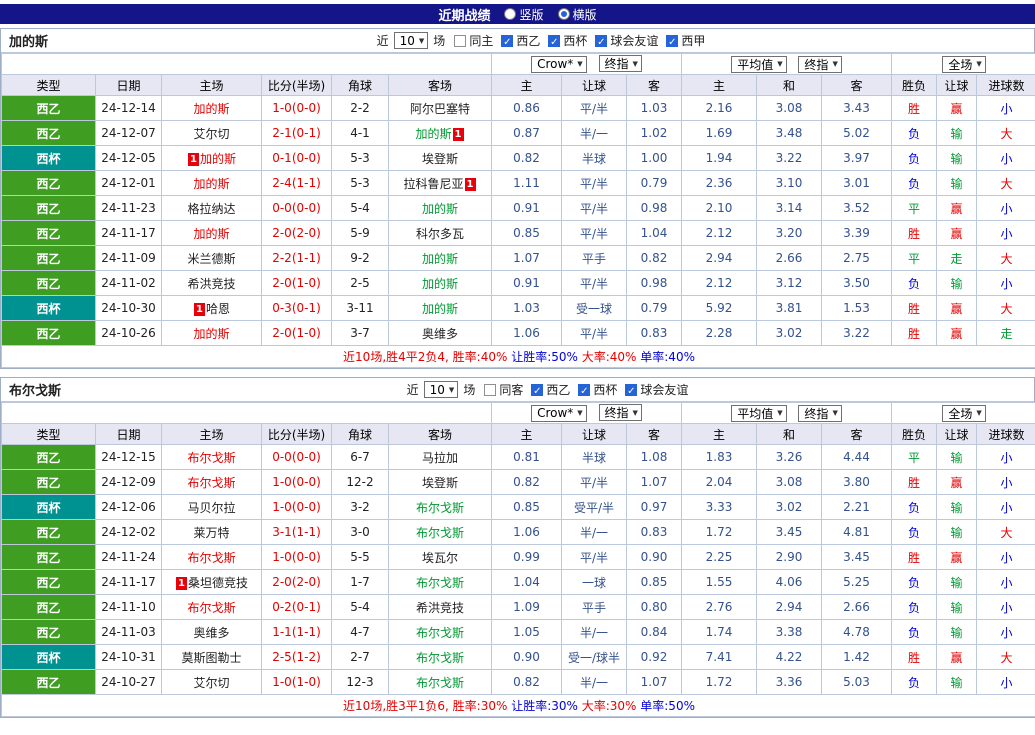  What do you see at coordinates (503, 389) in the screenshot?
I see `filter-option: 同客` at bounding box center [503, 389].